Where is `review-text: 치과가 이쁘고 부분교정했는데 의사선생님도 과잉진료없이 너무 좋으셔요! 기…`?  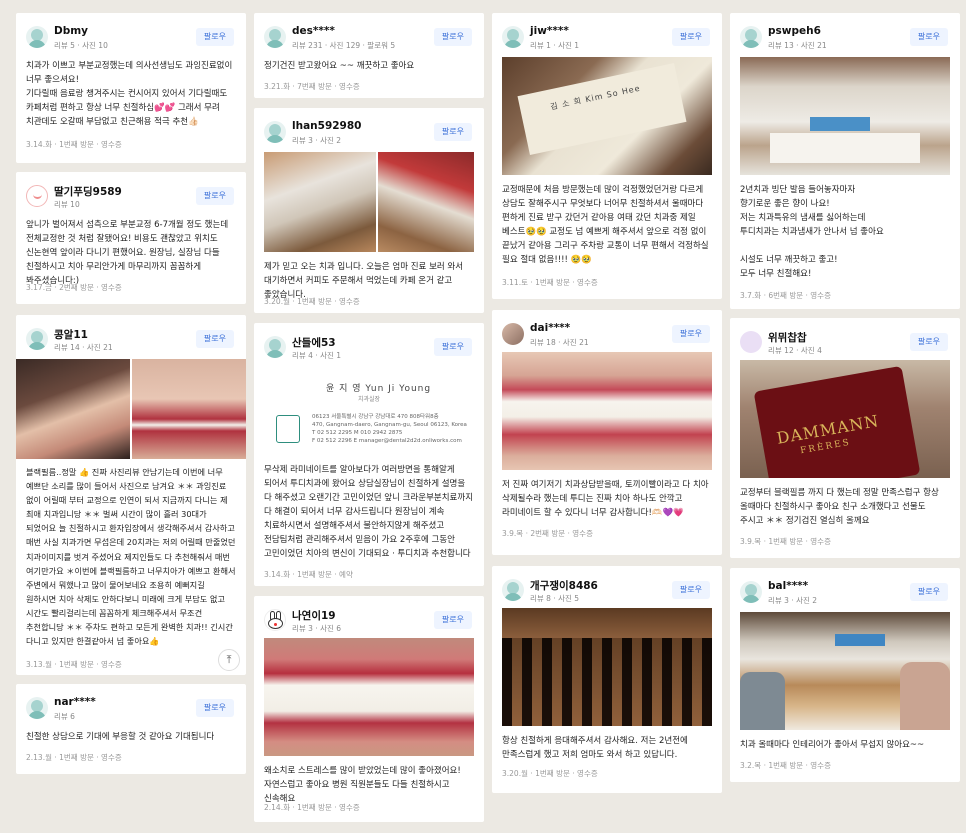 review-text: 치과가 이쁘고 부분교정했는데 의사선생님도 과잉진료없이 너무 좋으셔요! 기… is located at coordinates (129, 94).